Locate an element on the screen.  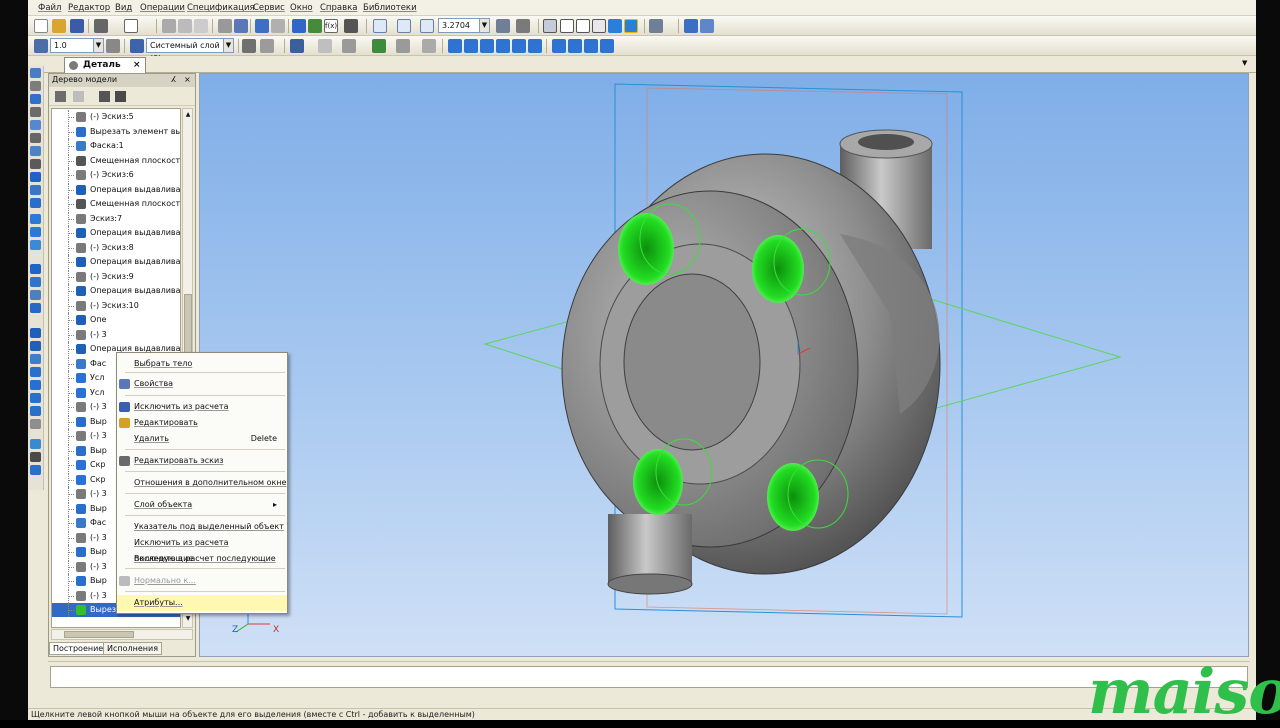
context-menu-item: Свойства is located at coordinates (202, 384).